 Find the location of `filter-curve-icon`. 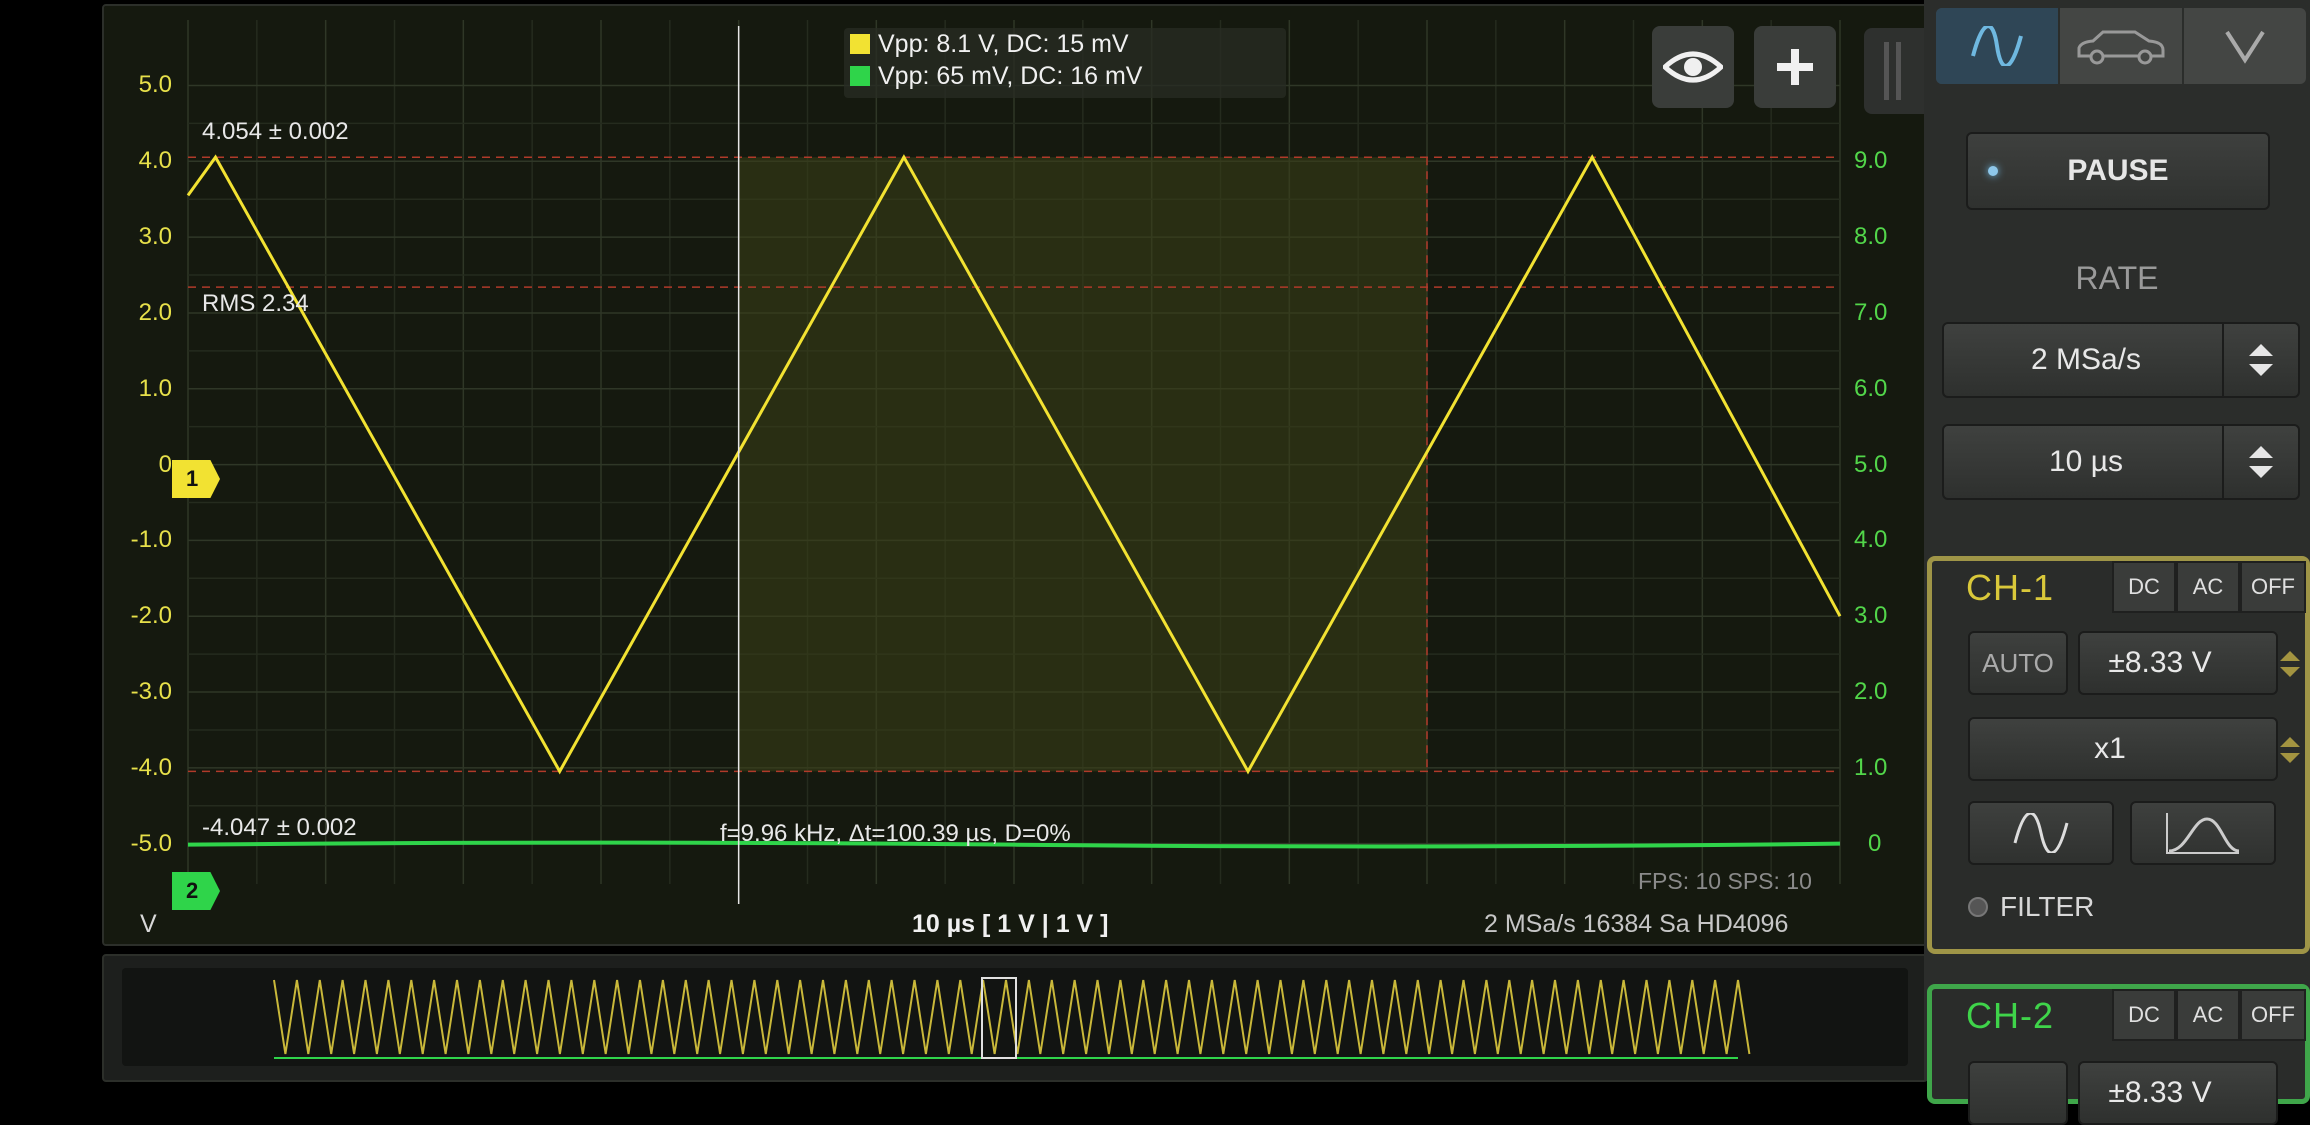

filter-curve-icon is located at coordinates (2203, 833).